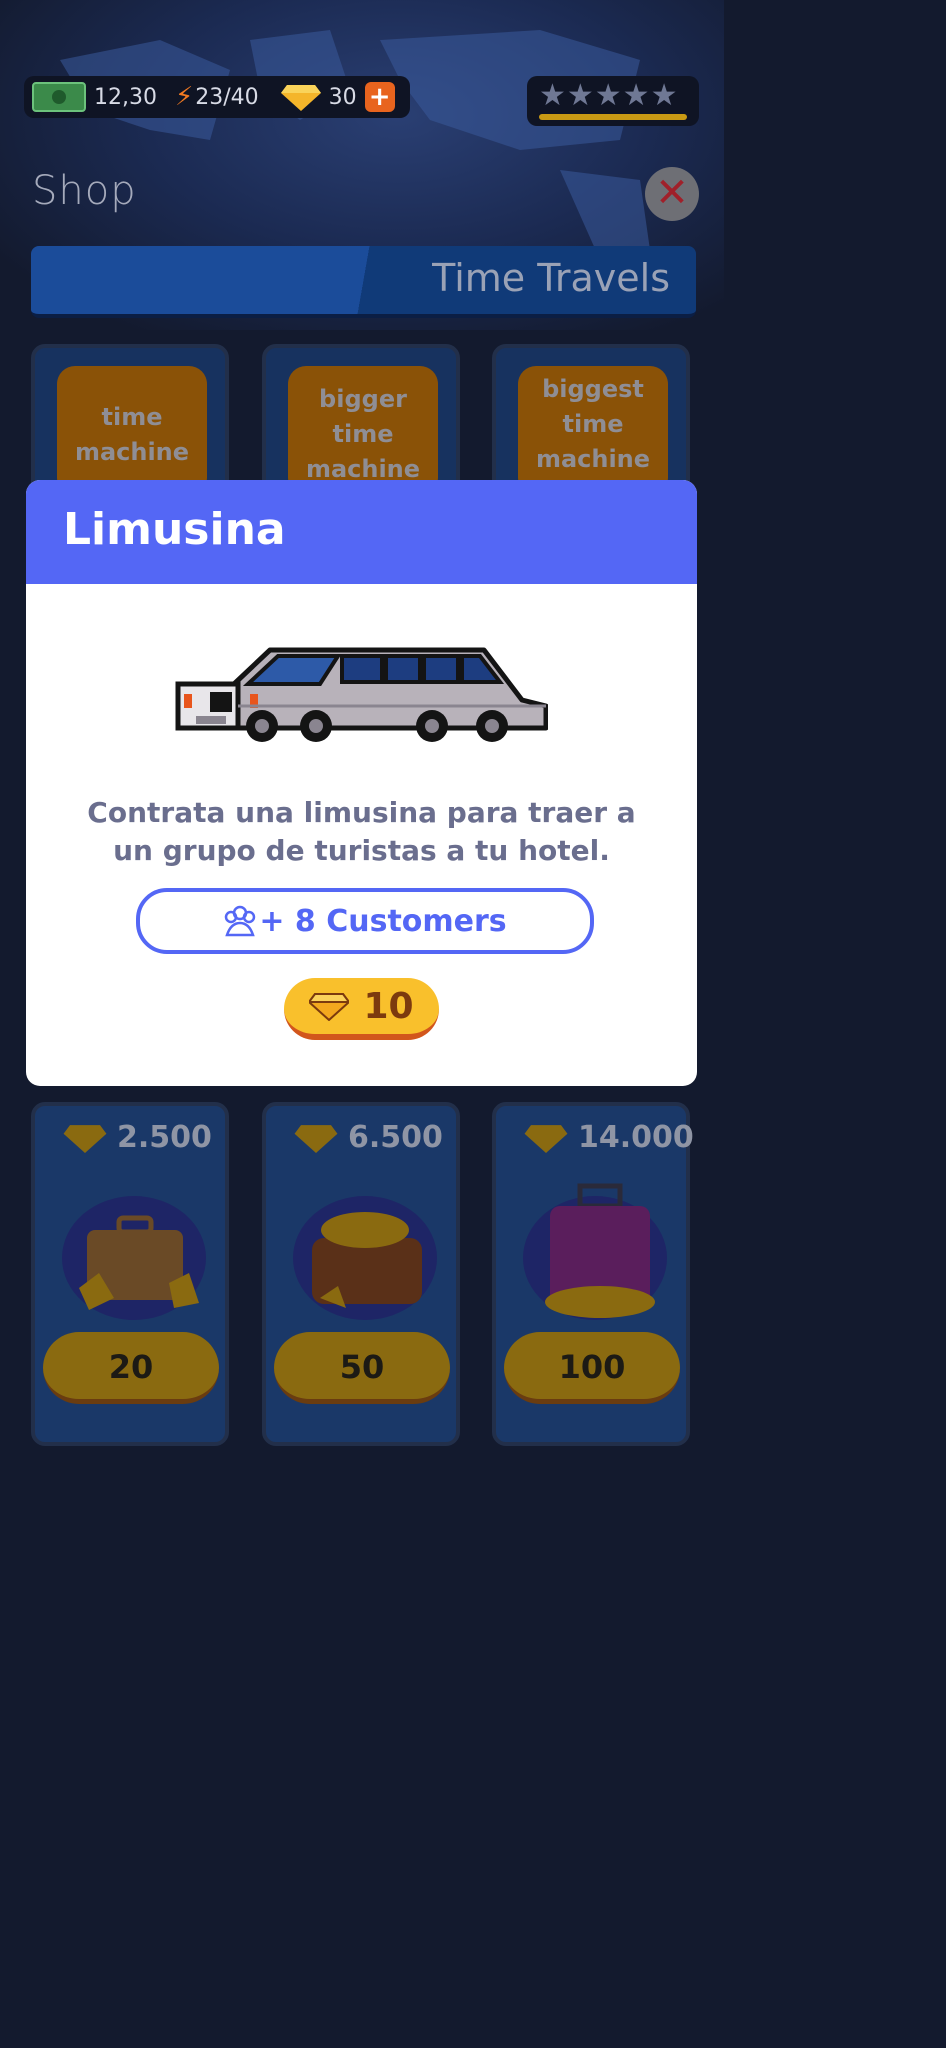 The image size is (946, 2048). Describe the element at coordinates (395, 1137) in the screenshot. I see `pack-gems-value: 6.500` at that location.